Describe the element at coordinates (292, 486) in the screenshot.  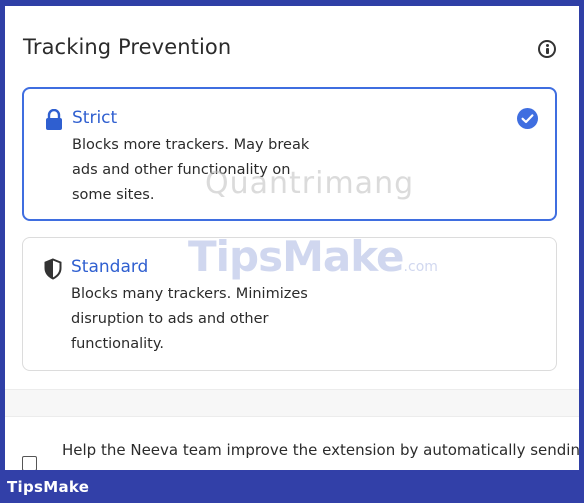
I see `footer-bar: TipsMake` at that location.